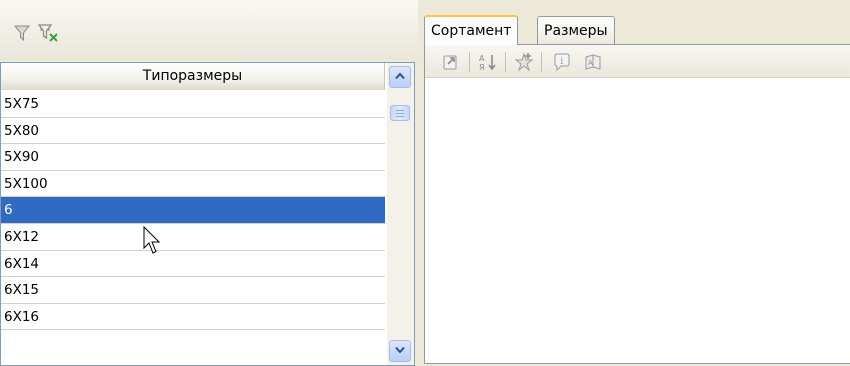 This screenshot has height=366, width=850. What do you see at coordinates (193, 264) in the screenshot?
I see `list-item: 6X14` at bounding box center [193, 264].